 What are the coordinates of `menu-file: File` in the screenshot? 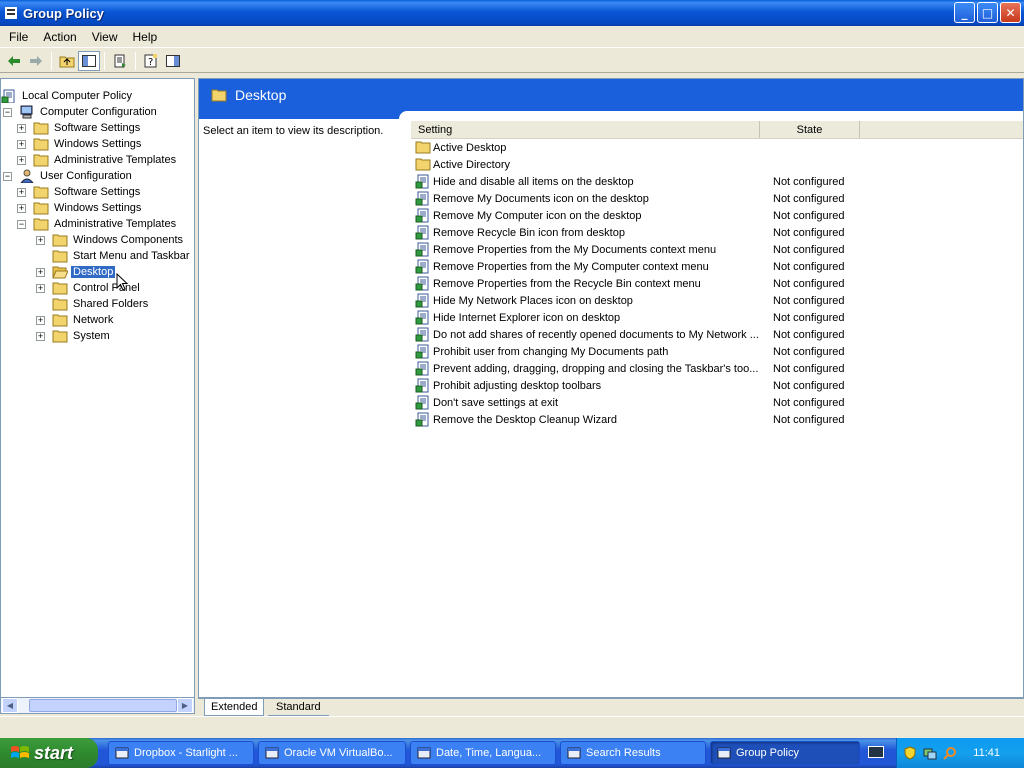 It's located at (18, 37).